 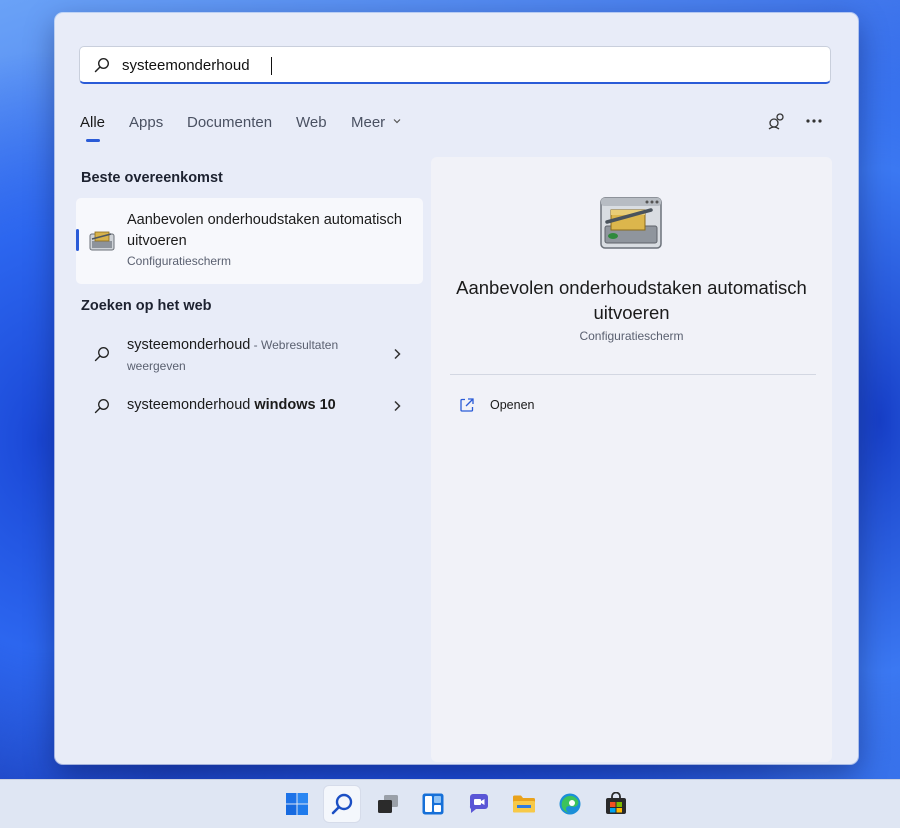 I want to click on web-result-2-text: systeemonderhoud windows 10, so click(x=247, y=405).